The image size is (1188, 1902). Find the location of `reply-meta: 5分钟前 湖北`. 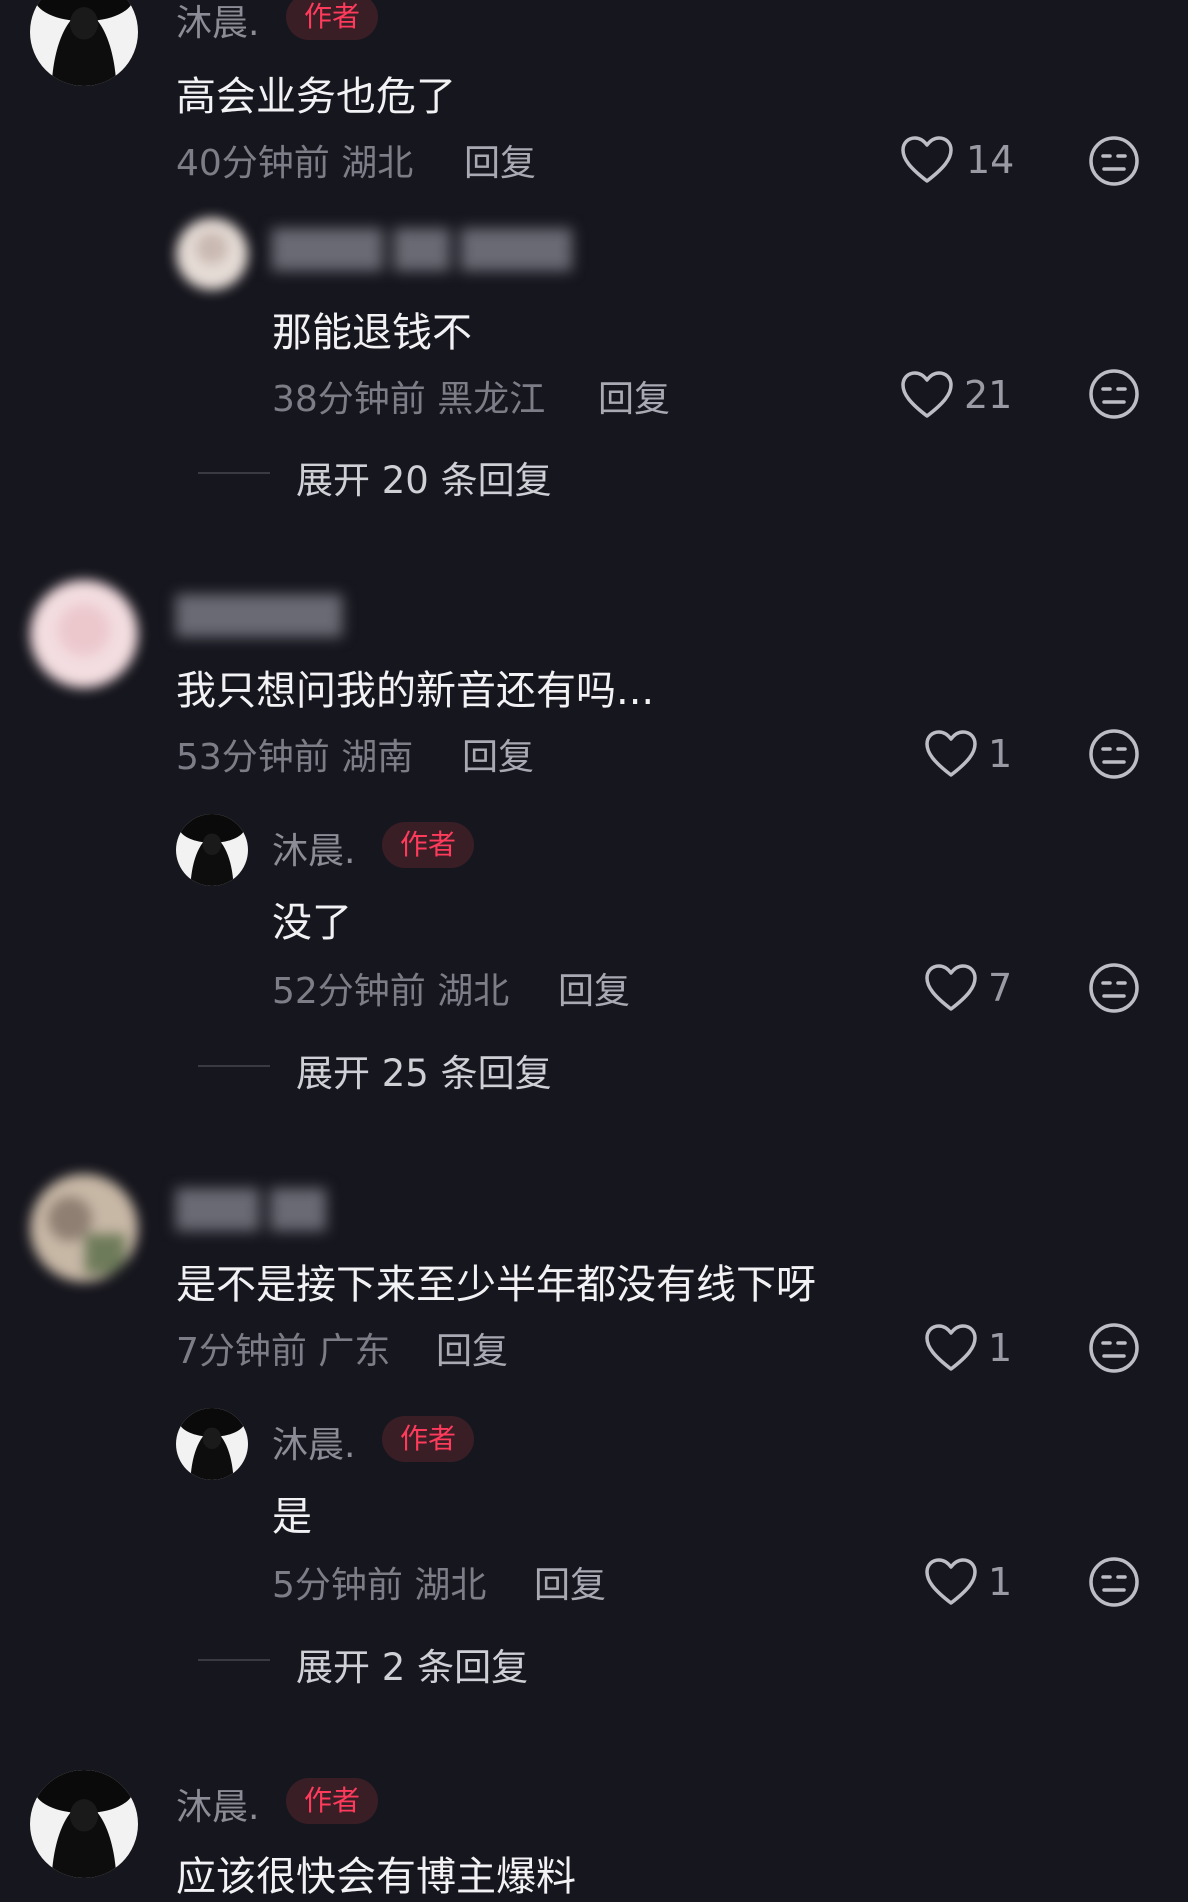

reply-meta: 5分钟前 湖北 is located at coordinates (379, 1582).